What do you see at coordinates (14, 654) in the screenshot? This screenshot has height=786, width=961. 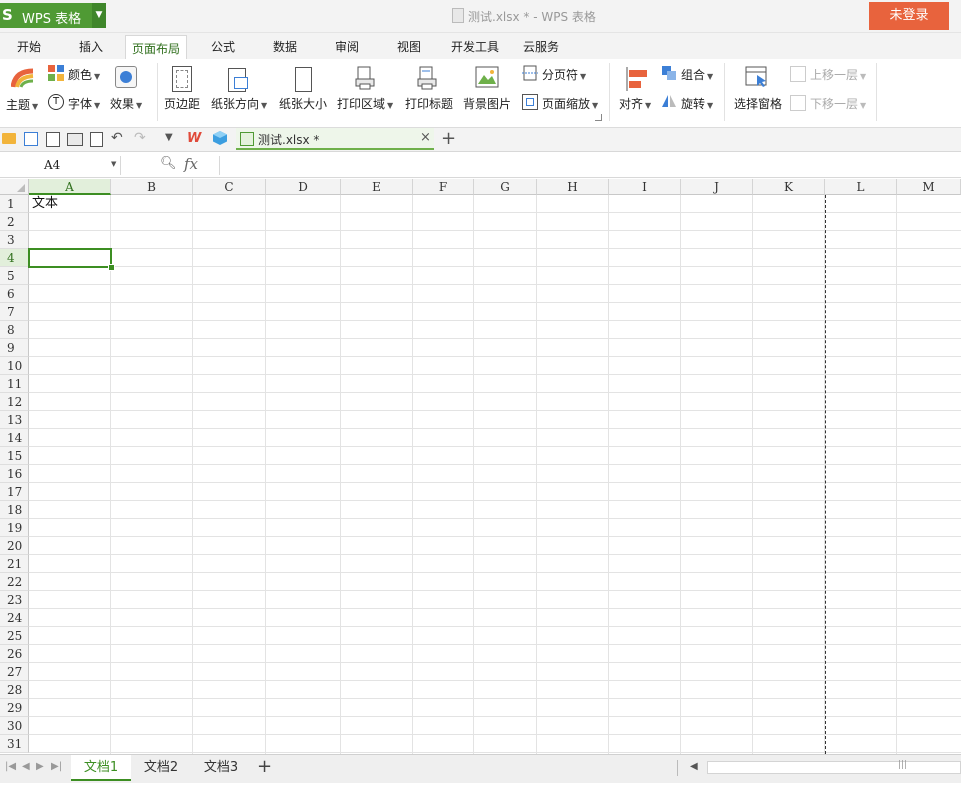 I see `row-header-26: 26` at bounding box center [14, 654].